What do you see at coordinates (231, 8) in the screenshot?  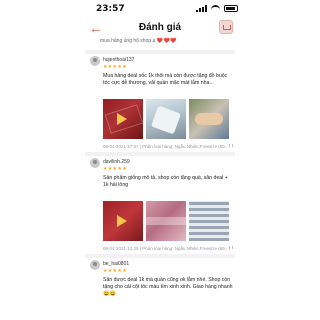 I see `battery-icon` at bounding box center [231, 8].